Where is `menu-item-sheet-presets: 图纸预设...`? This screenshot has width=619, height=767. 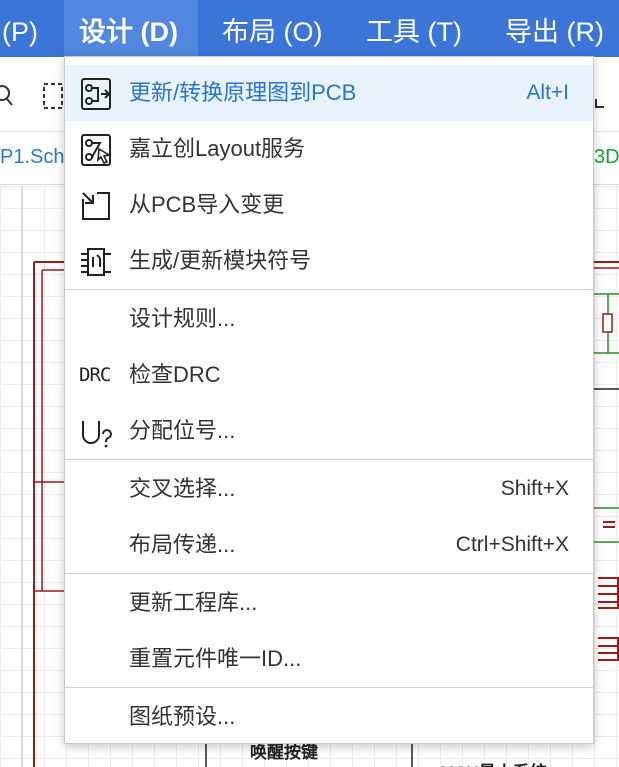 menu-item-sheet-presets: 图纸预设... is located at coordinates (329, 717).